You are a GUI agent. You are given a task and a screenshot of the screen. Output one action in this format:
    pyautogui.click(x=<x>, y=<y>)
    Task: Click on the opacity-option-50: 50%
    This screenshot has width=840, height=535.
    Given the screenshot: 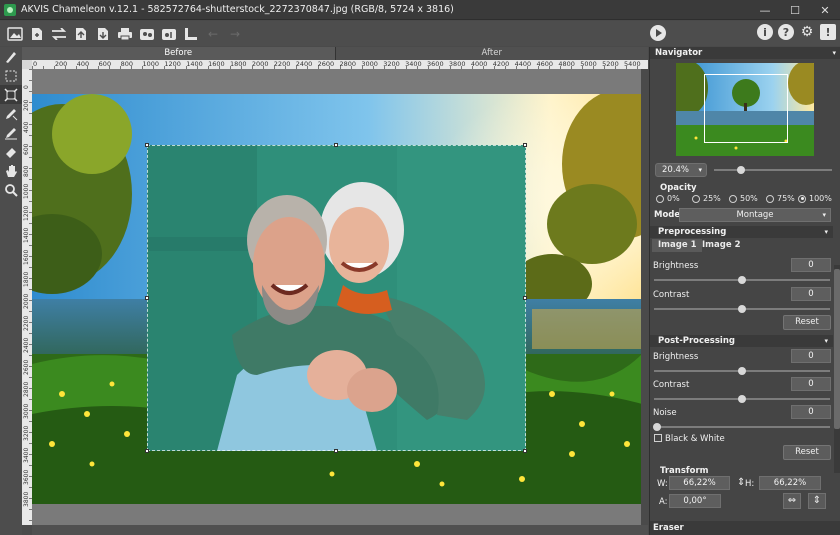 What is the action you would take?
    pyautogui.click(x=743, y=198)
    